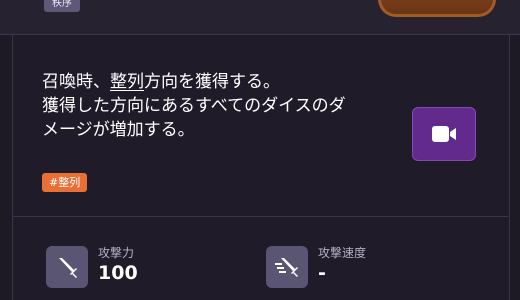  Describe the element at coordinates (342, 253) in the screenshot. I see `attack-speed-label: 攻撃速度` at that location.